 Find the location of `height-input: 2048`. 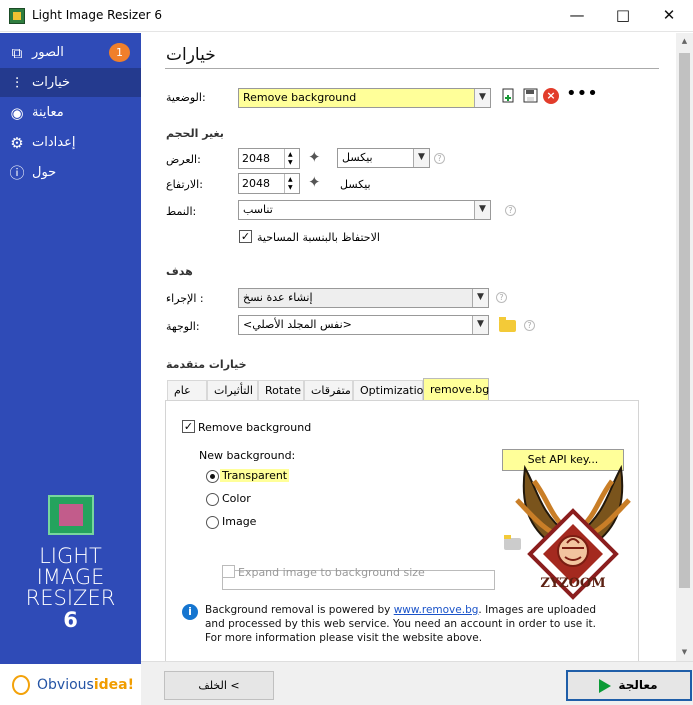

height-input: 2048 is located at coordinates (269, 183).